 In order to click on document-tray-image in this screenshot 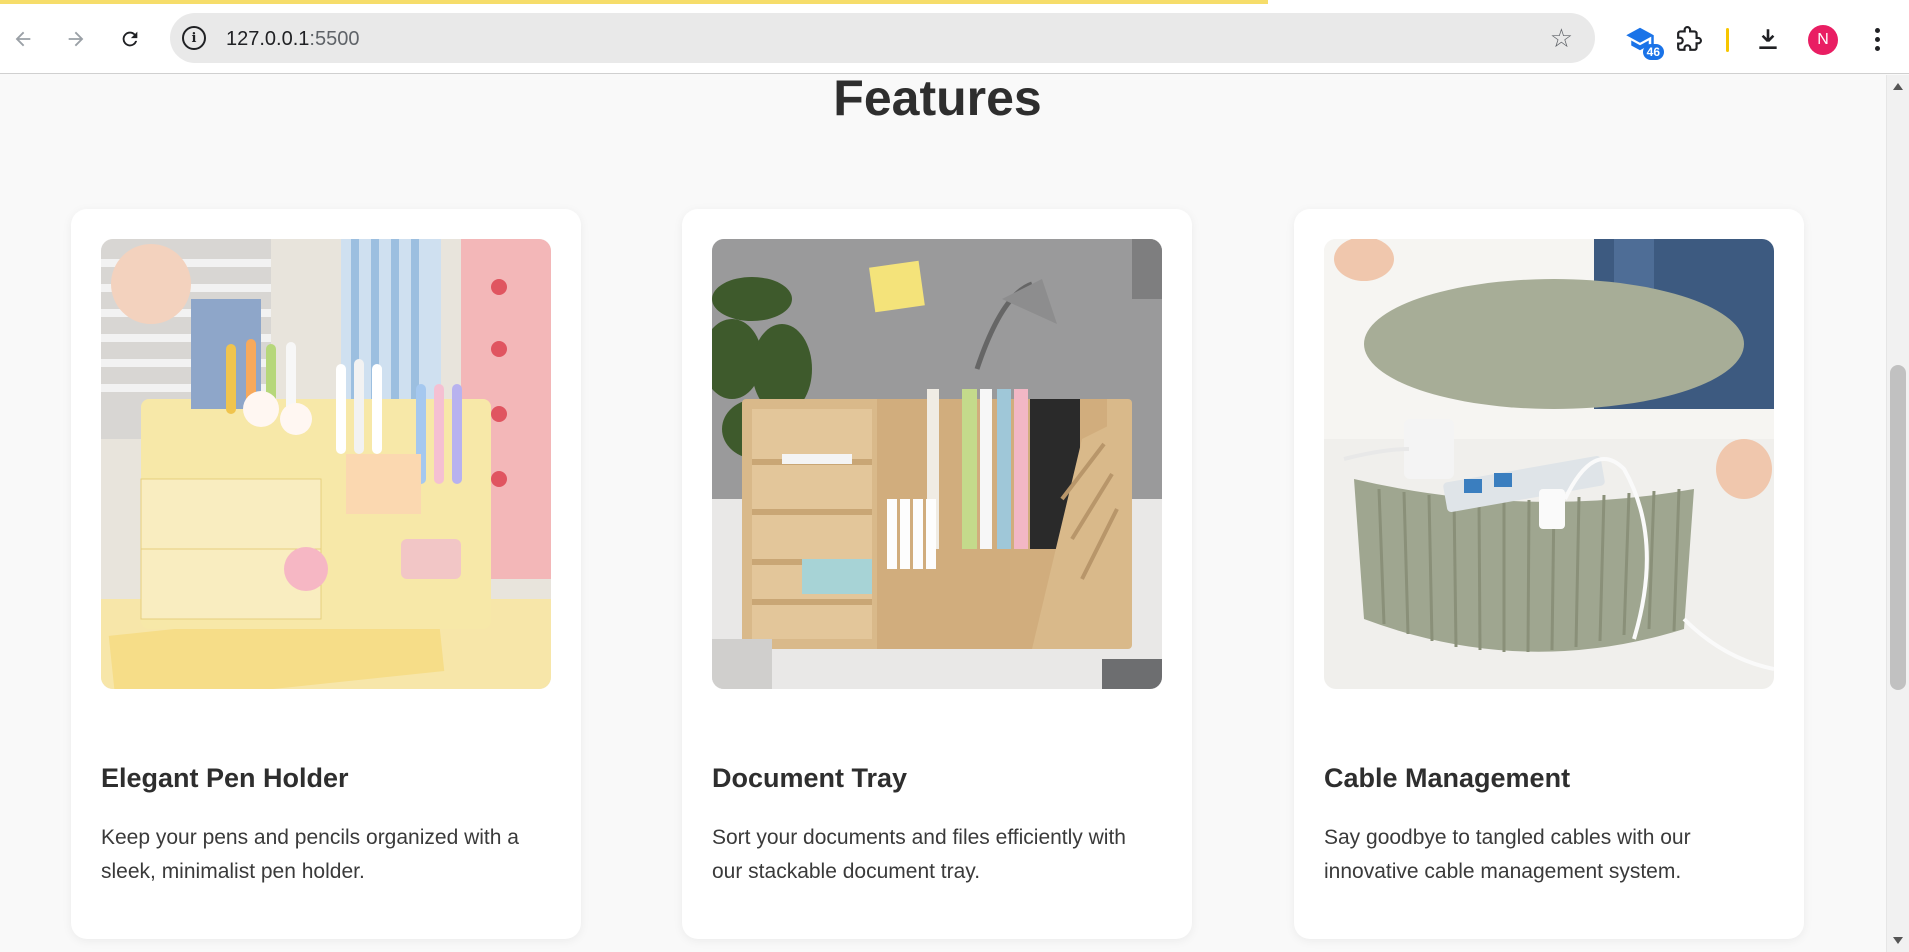, I will do `click(937, 464)`.